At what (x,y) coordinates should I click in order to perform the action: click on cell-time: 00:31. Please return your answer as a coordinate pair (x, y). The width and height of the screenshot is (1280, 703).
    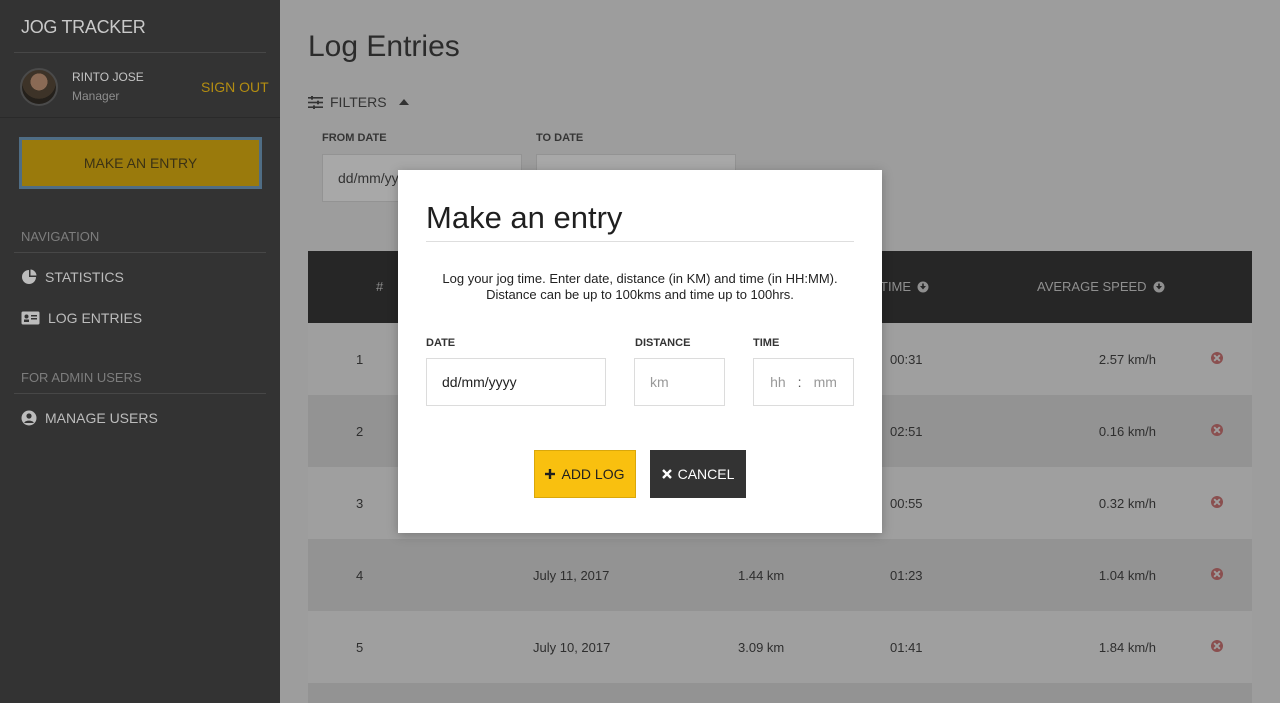
    Looking at the image, I should click on (906, 359).